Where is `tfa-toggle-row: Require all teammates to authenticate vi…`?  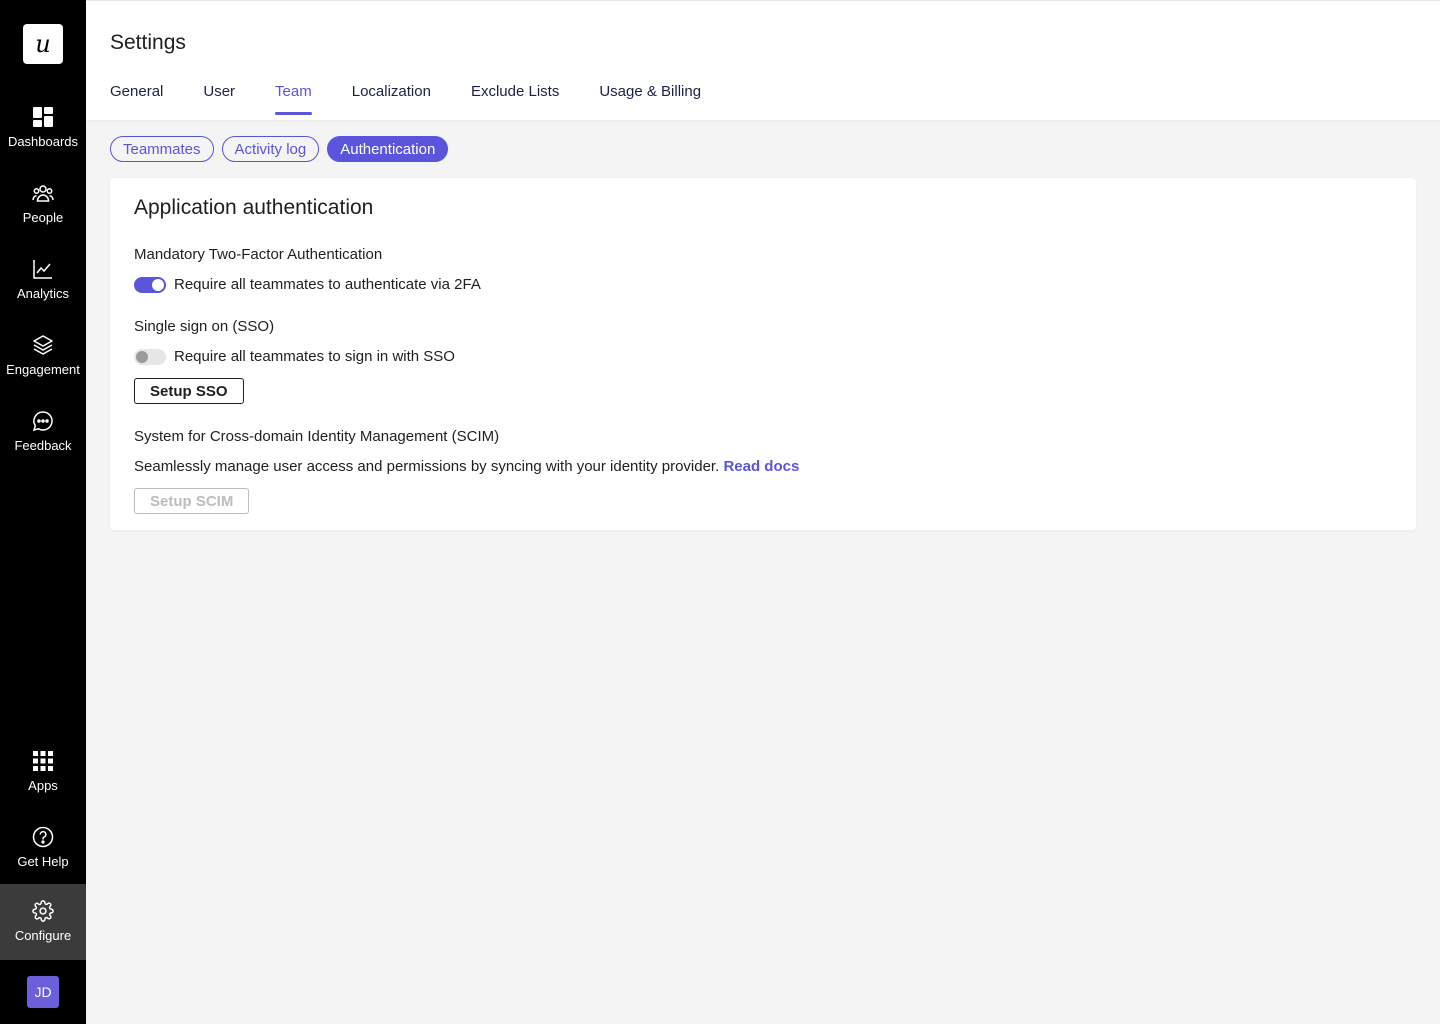
tfa-toggle-row: Require all teammates to authenticate vi… is located at coordinates (307, 284).